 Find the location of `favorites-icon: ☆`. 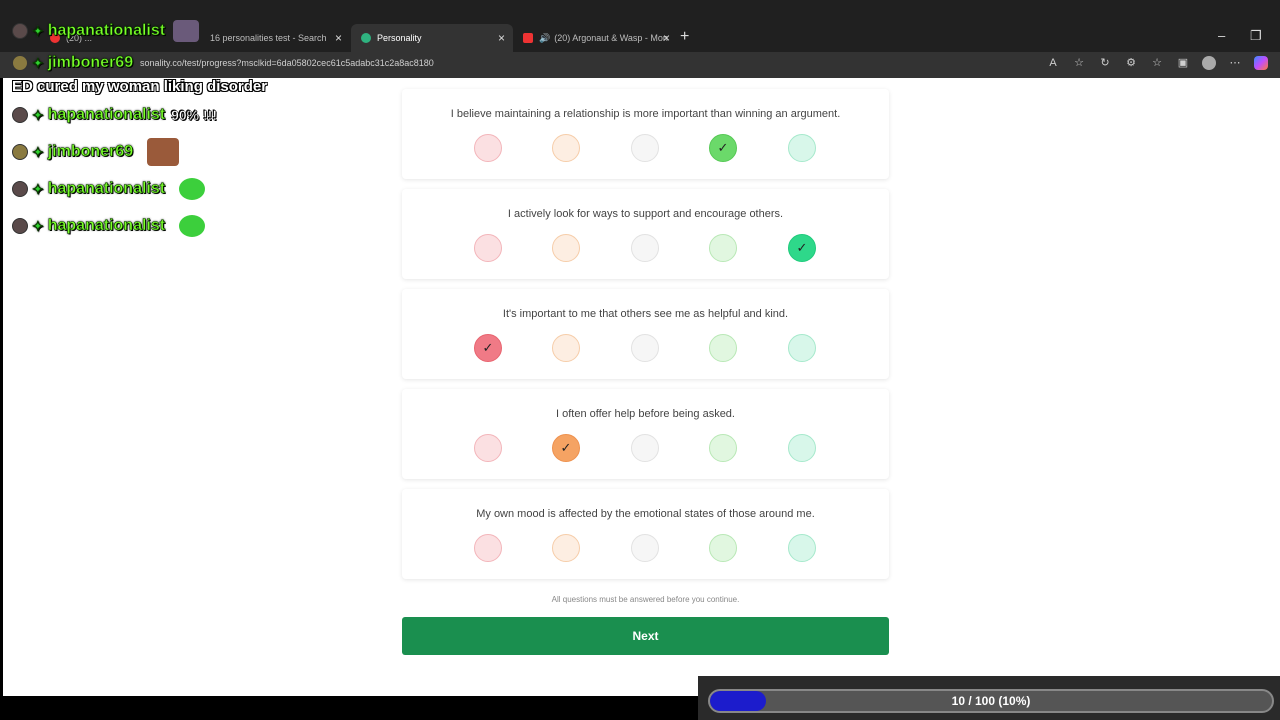

favorites-icon: ☆ is located at coordinates (1157, 63).